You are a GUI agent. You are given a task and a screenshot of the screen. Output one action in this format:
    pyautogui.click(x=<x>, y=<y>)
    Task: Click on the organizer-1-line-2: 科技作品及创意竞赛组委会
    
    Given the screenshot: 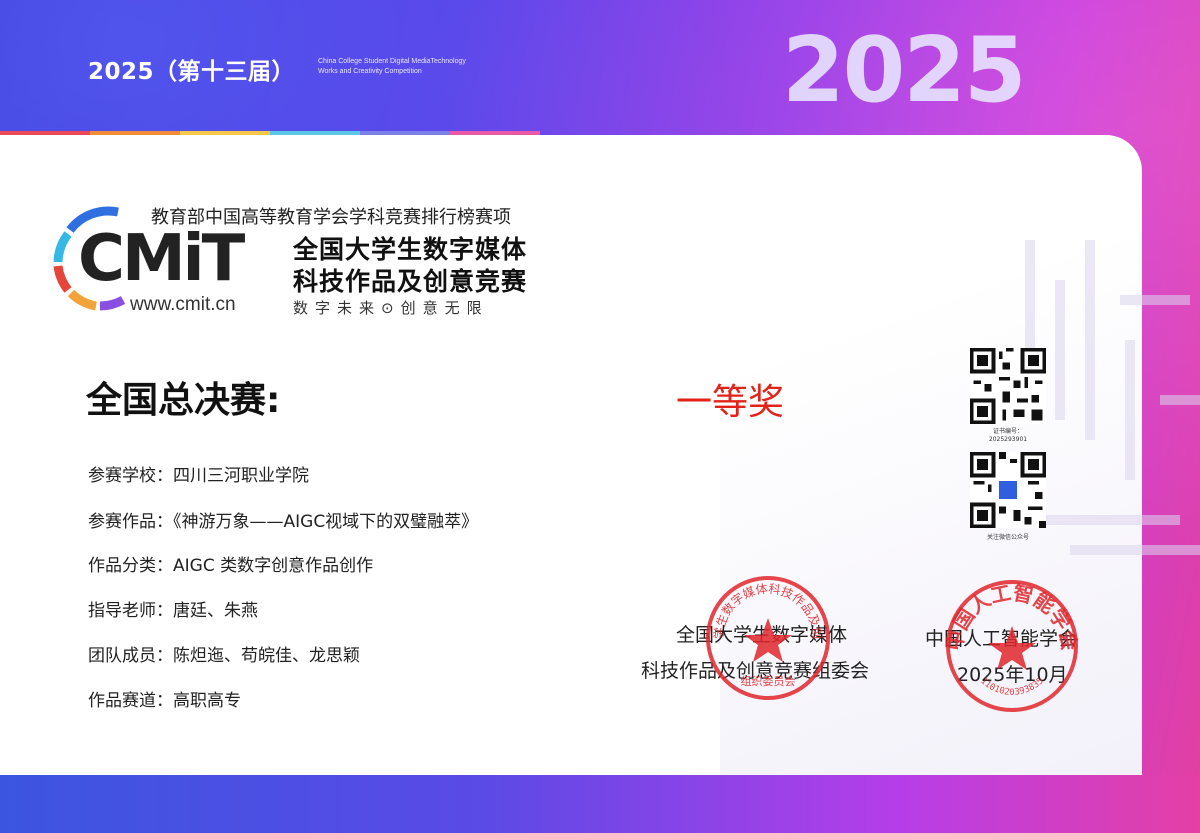 What is the action you would take?
    pyautogui.click(x=755, y=671)
    